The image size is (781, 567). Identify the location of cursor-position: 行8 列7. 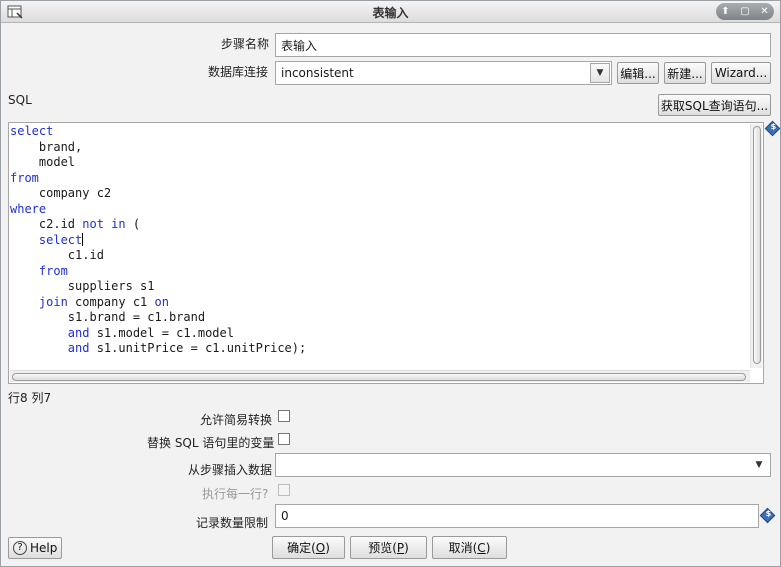
(30, 398).